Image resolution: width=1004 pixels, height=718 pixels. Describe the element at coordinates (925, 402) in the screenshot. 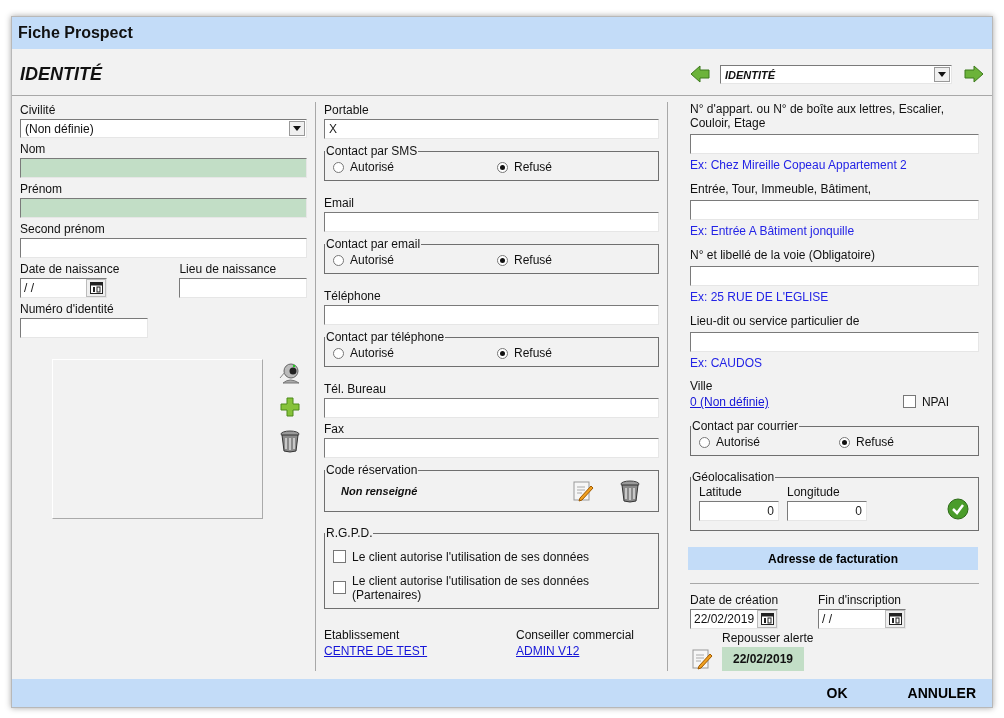

I see `checkbox: NPAI` at that location.